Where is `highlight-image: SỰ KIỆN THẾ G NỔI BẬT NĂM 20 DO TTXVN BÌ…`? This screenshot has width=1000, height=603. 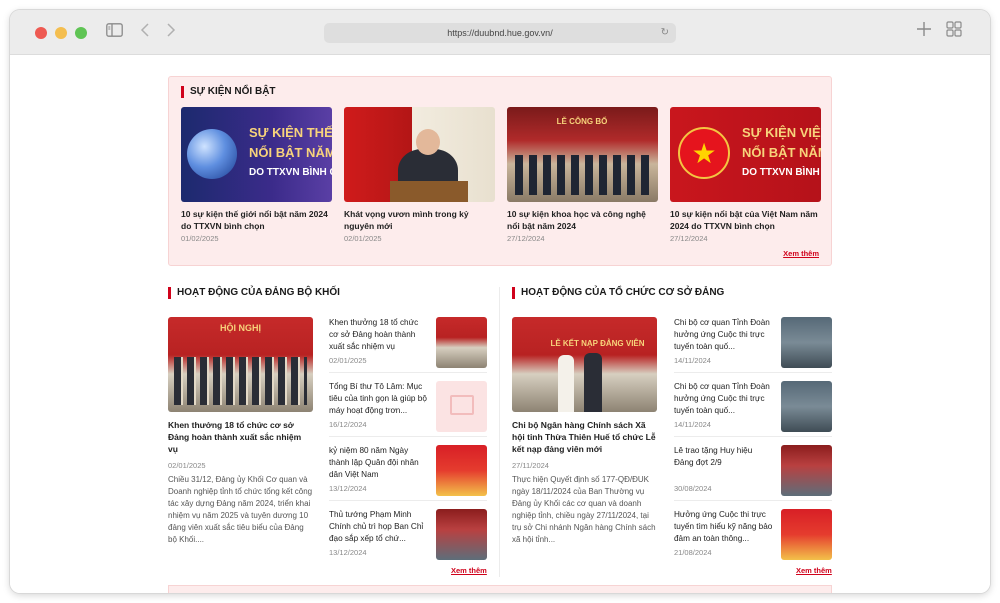 highlight-image: SỰ KIỆN THẾ G NỔI BẬT NĂM 20 DO TTXVN BÌ… is located at coordinates (256, 154).